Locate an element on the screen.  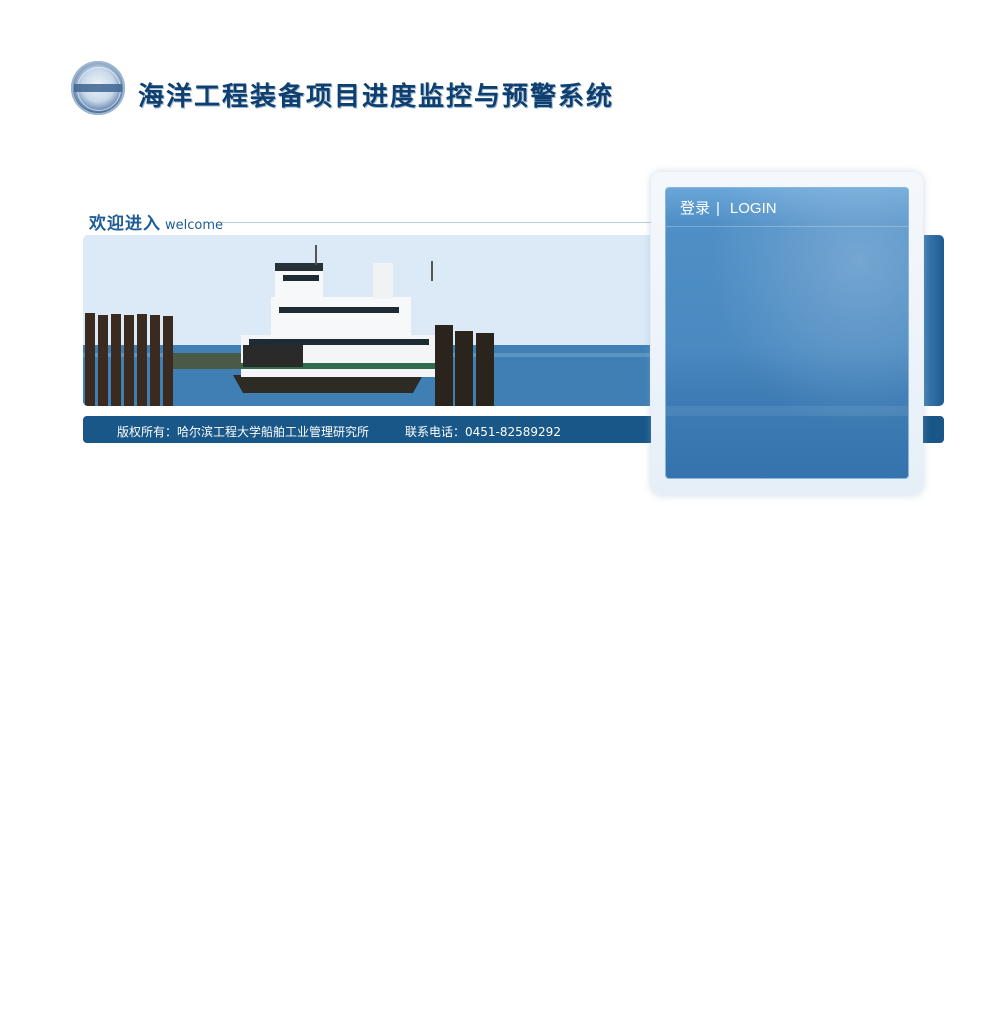
ferry-banner-image is located at coordinates (366, 320).